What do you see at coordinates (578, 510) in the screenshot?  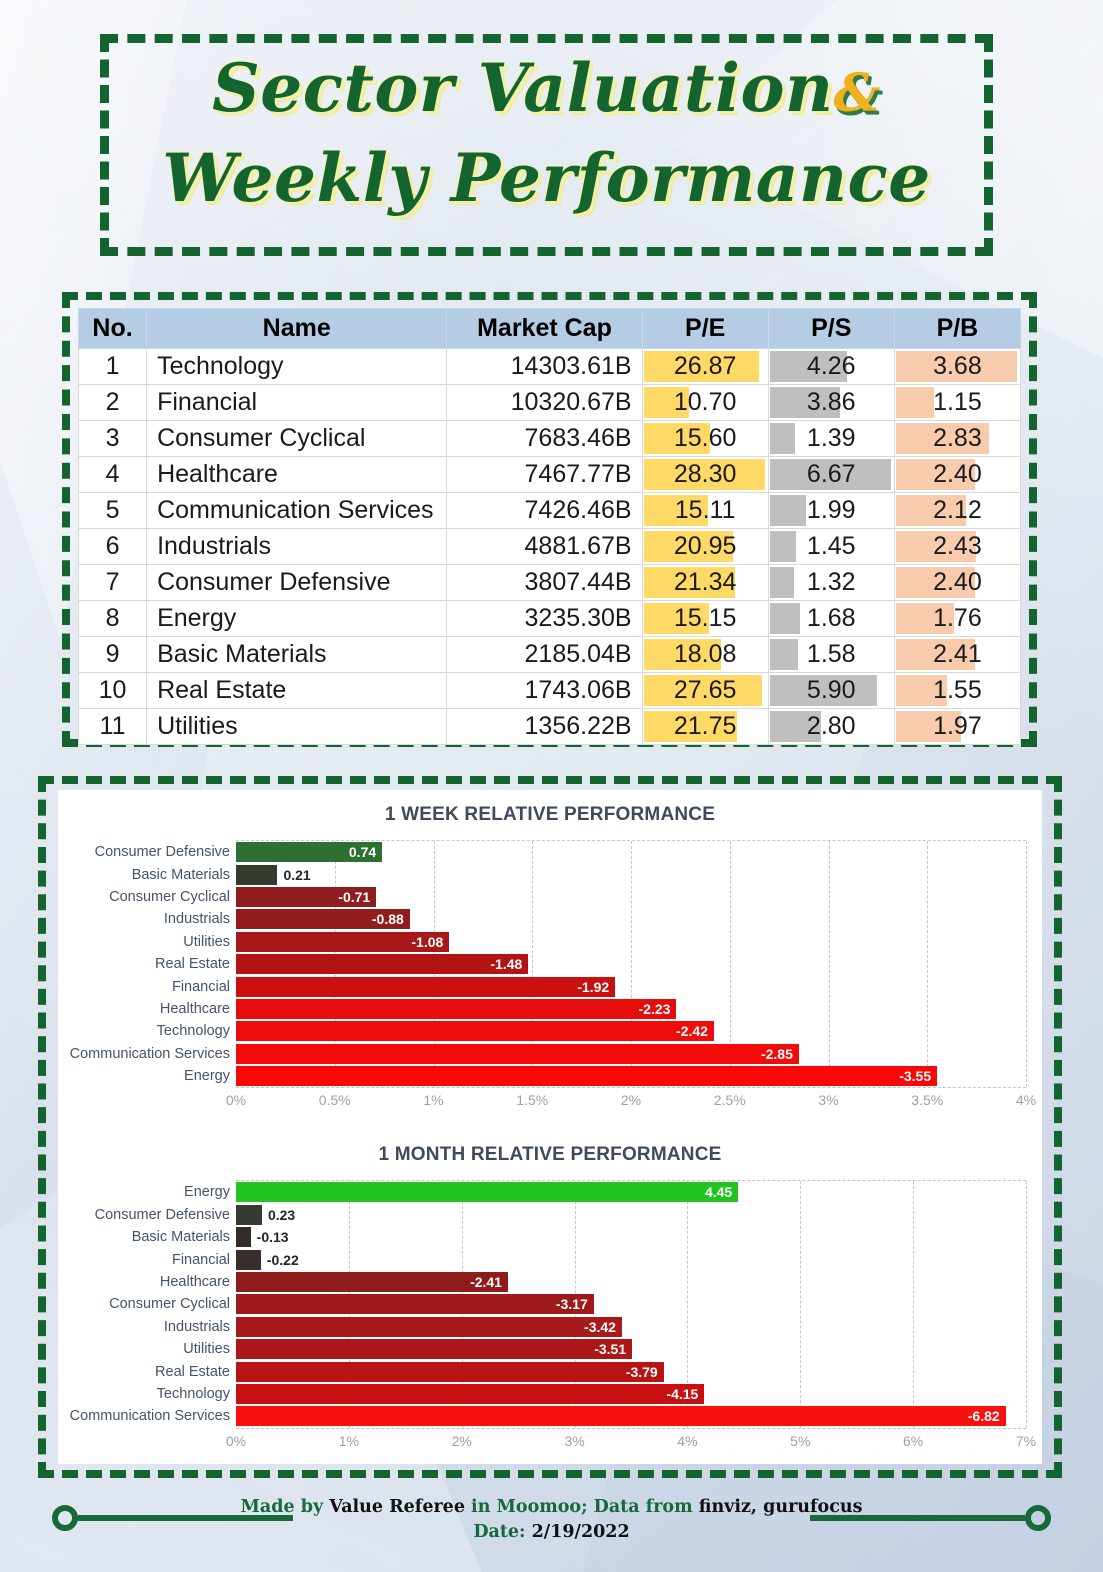 I see `cell-market-cap-value: 7426.46B` at bounding box center [578, 510].